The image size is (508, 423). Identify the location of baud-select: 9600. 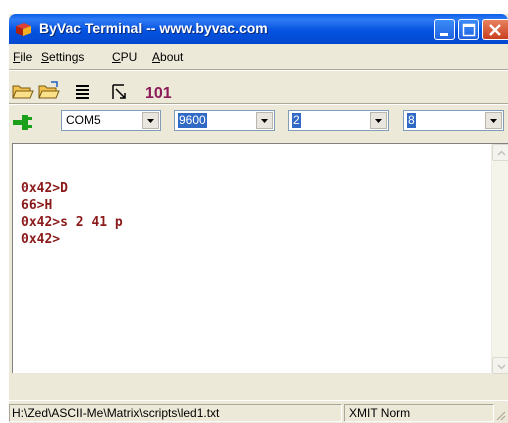
(224, 120).